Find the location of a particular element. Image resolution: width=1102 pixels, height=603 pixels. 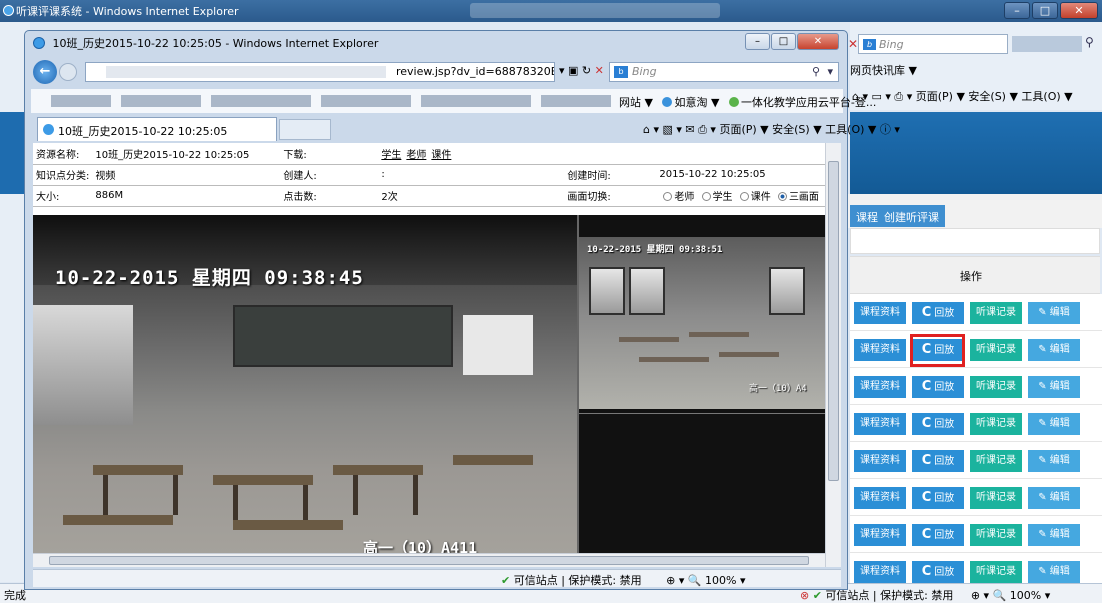

radio-three-view is located at coordinates (782, 196).